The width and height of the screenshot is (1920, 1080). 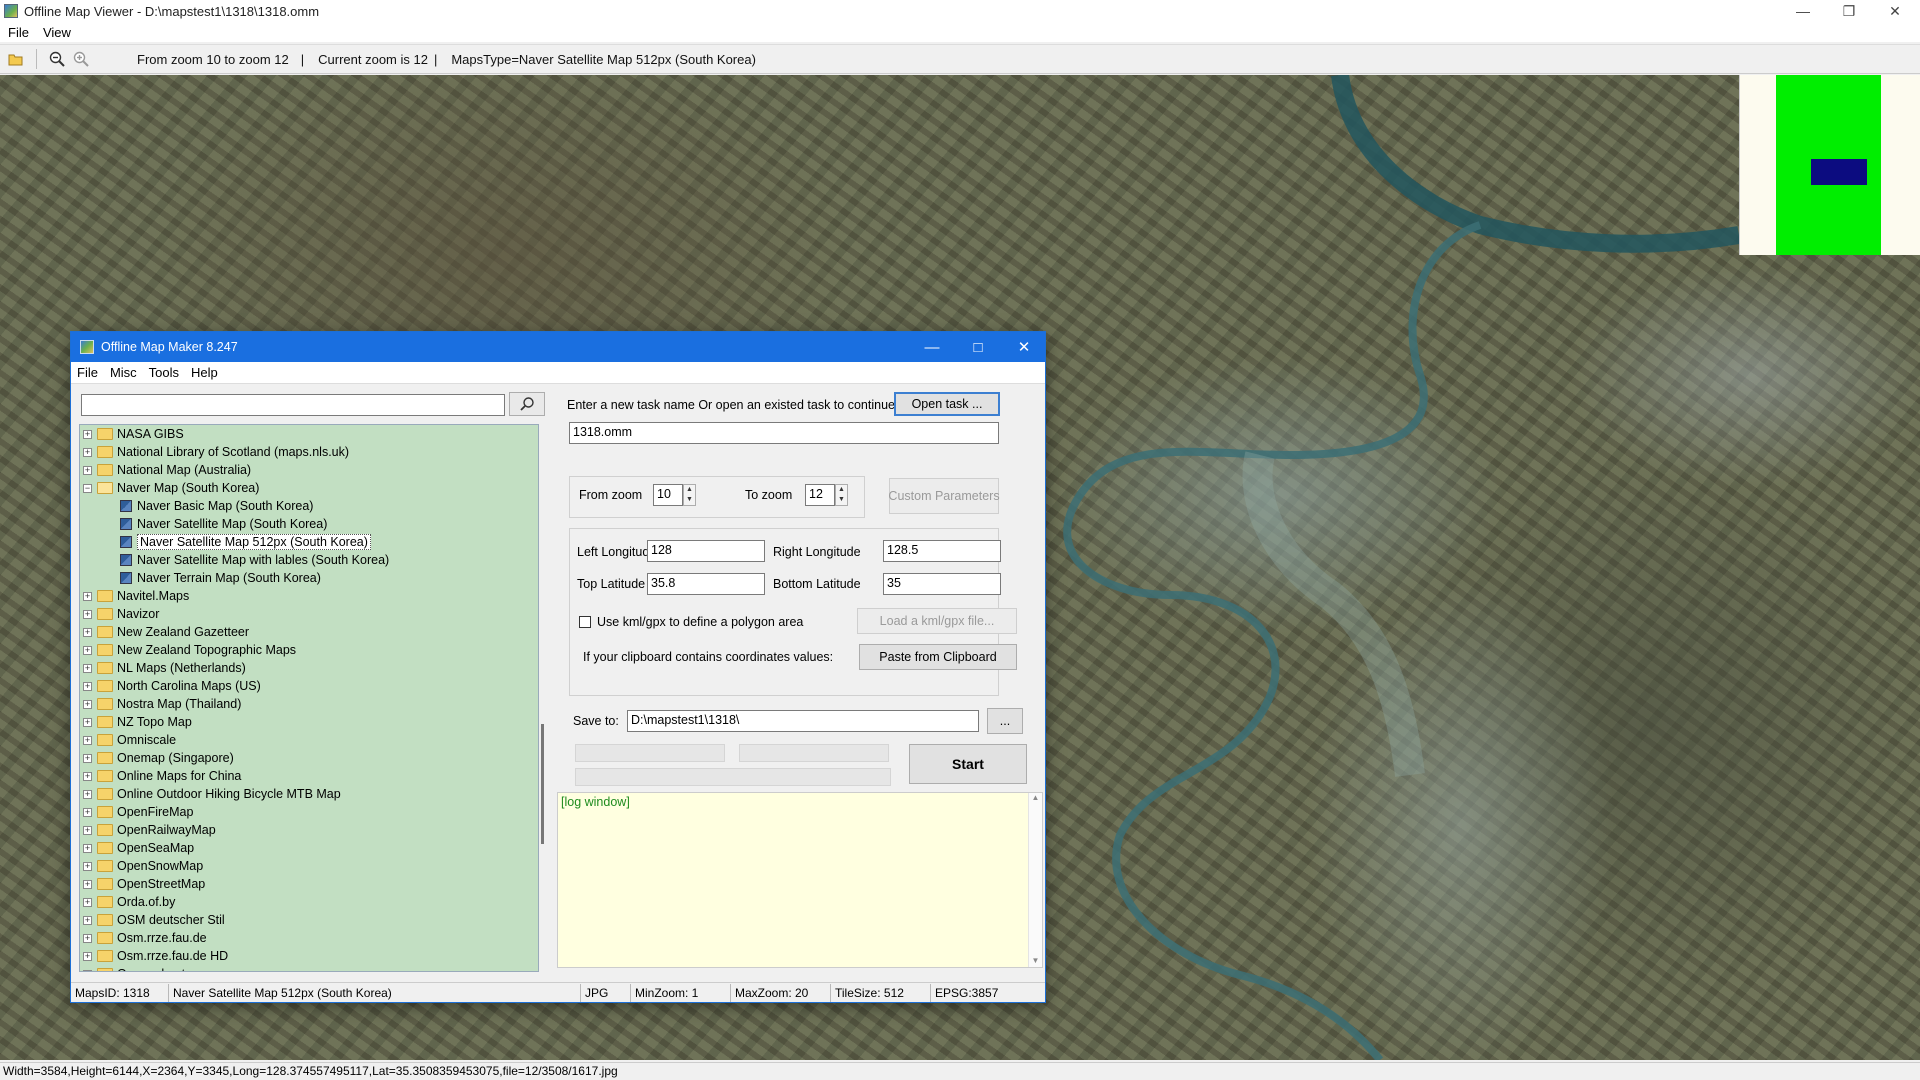 I want to click on tree-item: + Osmand.net, so click(x=309, y=968).